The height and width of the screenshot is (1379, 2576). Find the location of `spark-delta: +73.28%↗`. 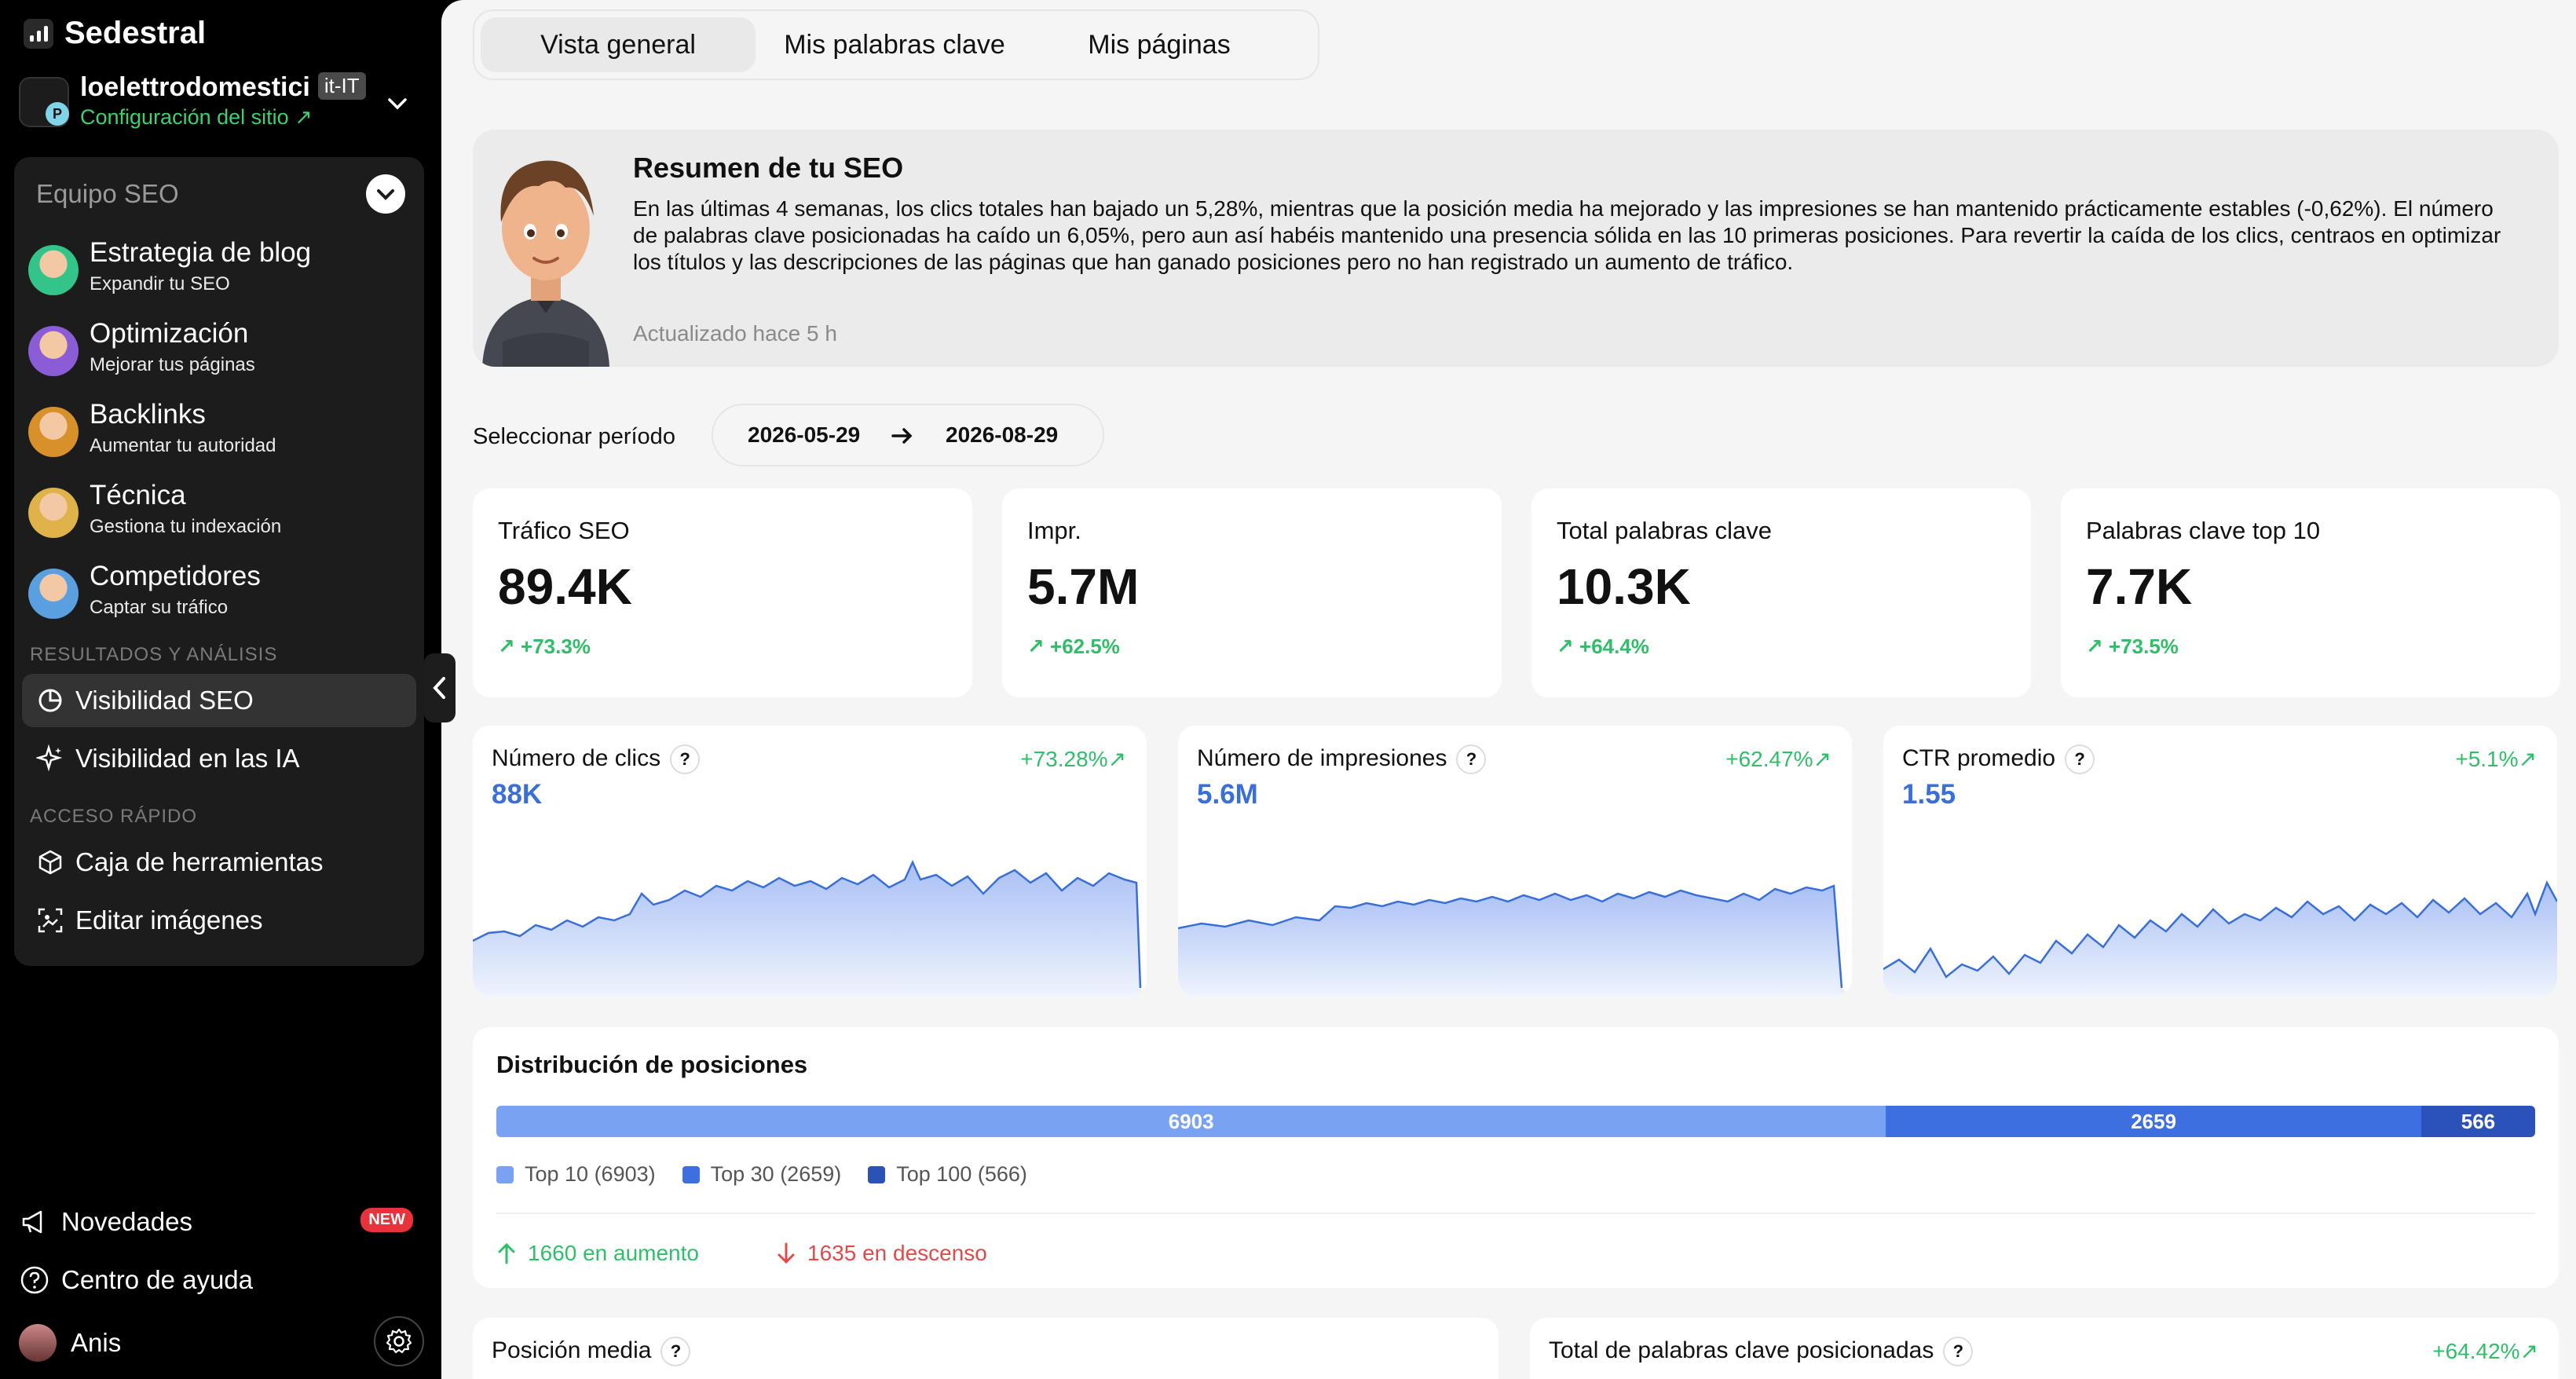

spark-delta: +73.28%↗ is located at coordinates (1073, 759).